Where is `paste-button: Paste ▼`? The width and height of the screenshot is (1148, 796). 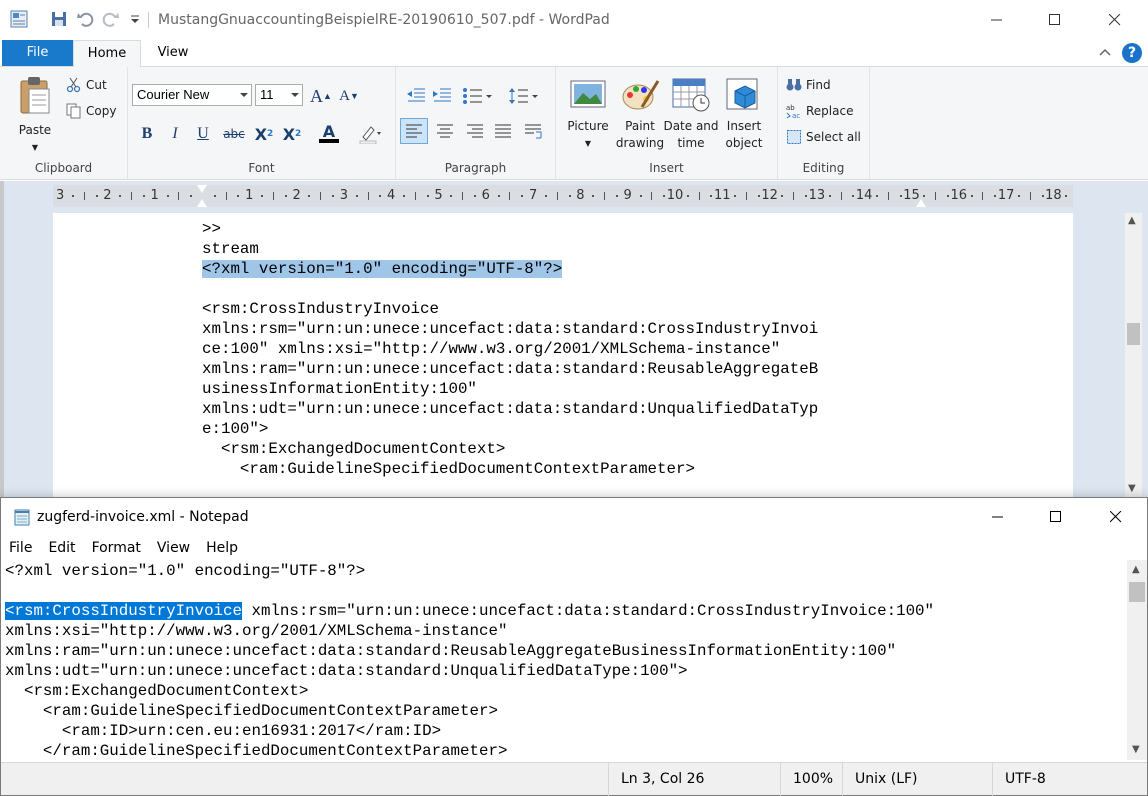 paste-button: Paste ▼ is located at coordinates (35, 115).